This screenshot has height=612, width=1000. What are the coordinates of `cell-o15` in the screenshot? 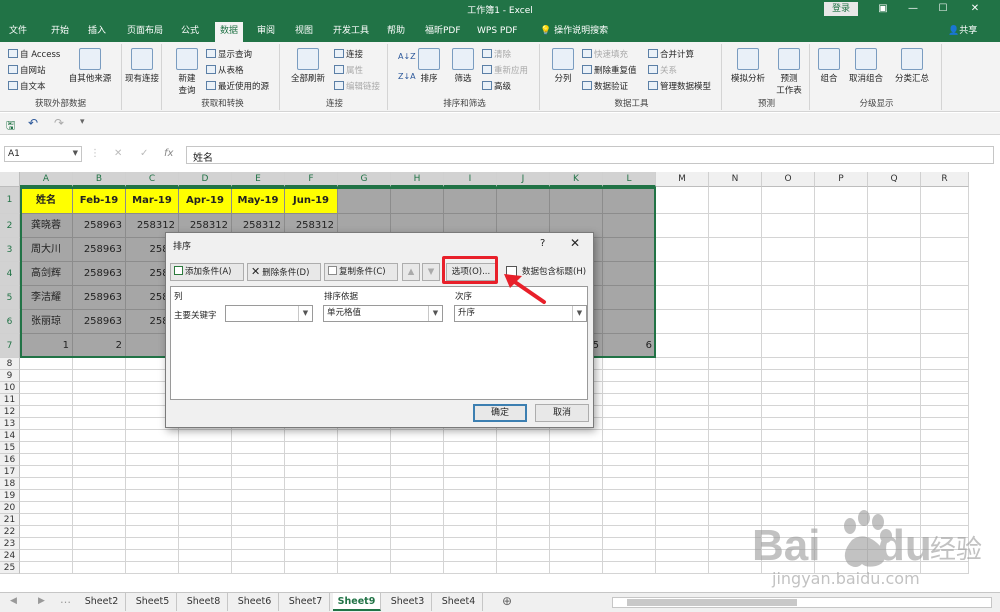 It's located at (788, 448).